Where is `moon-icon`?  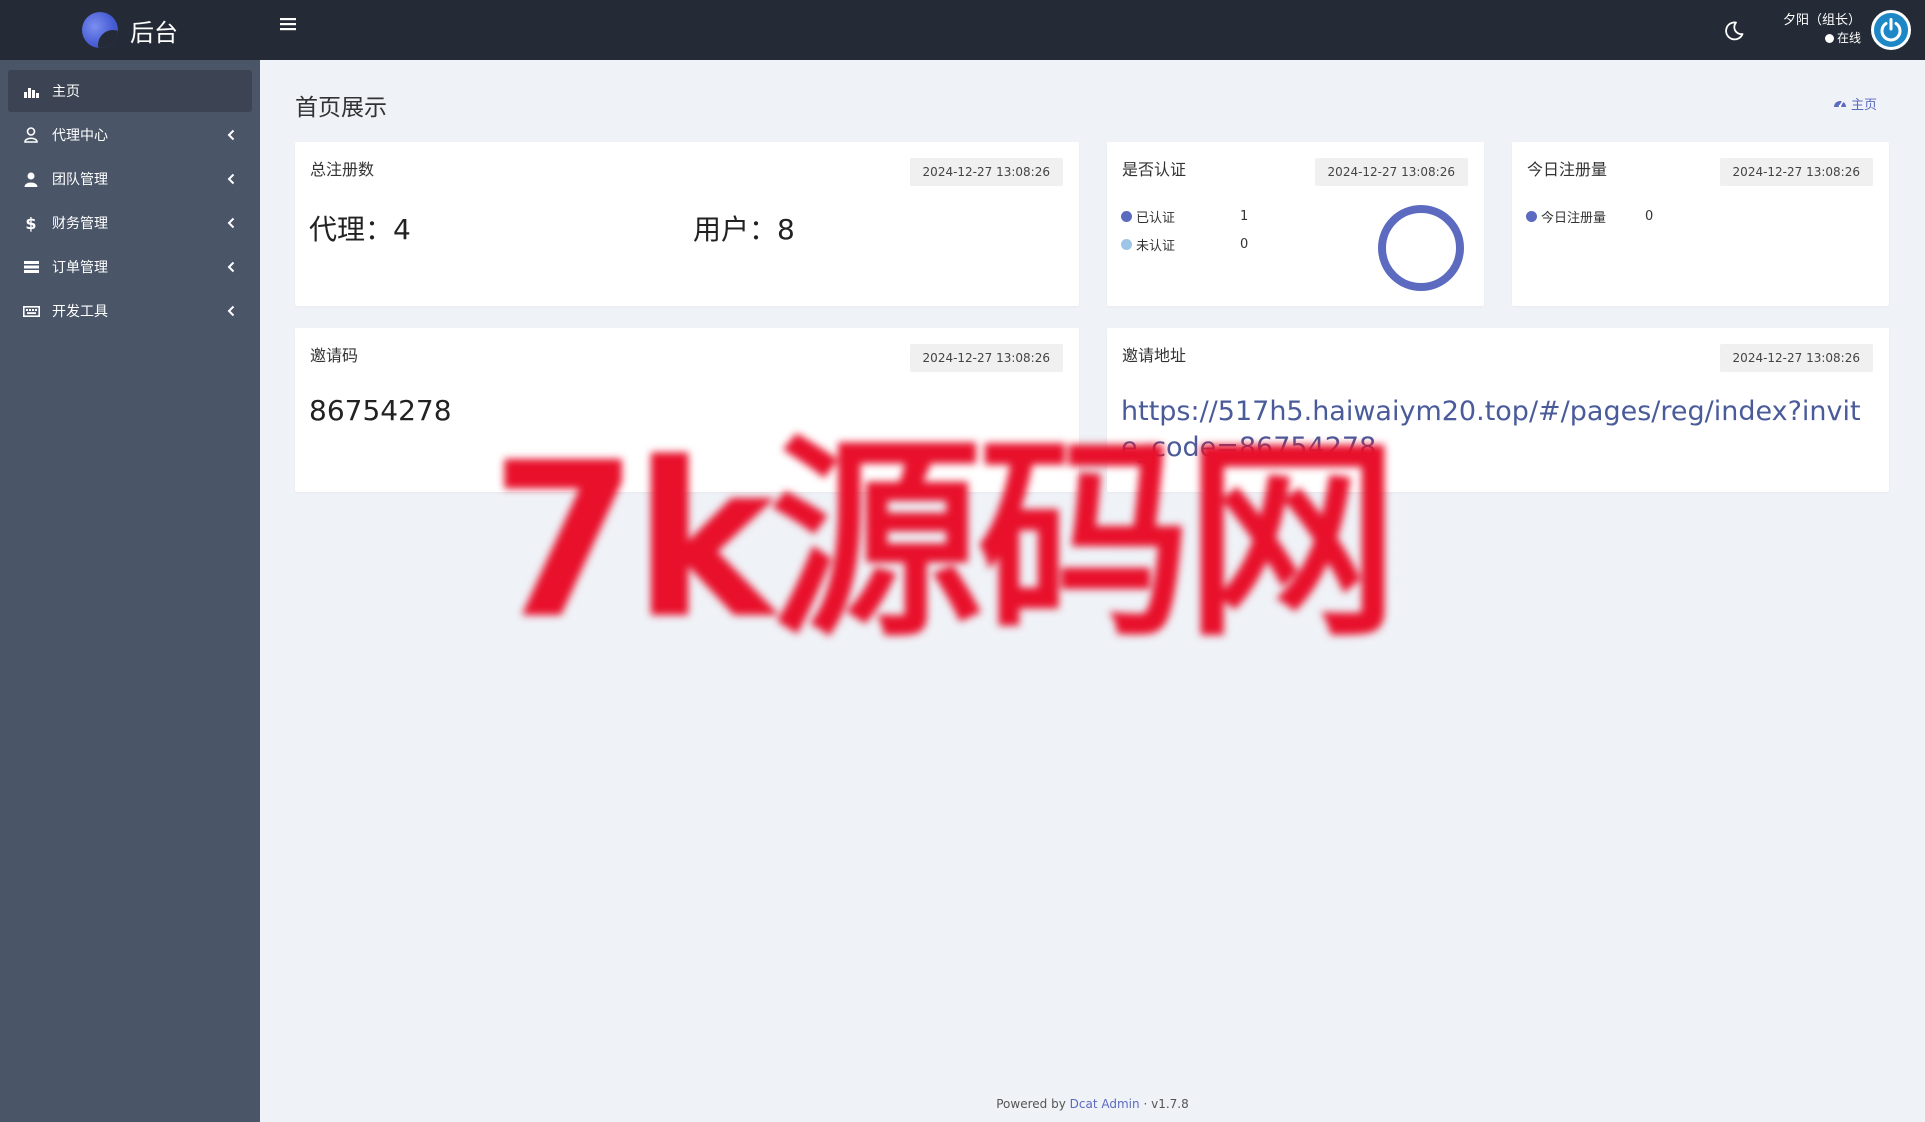 moon-icon is located at coordinates (1735, 32).